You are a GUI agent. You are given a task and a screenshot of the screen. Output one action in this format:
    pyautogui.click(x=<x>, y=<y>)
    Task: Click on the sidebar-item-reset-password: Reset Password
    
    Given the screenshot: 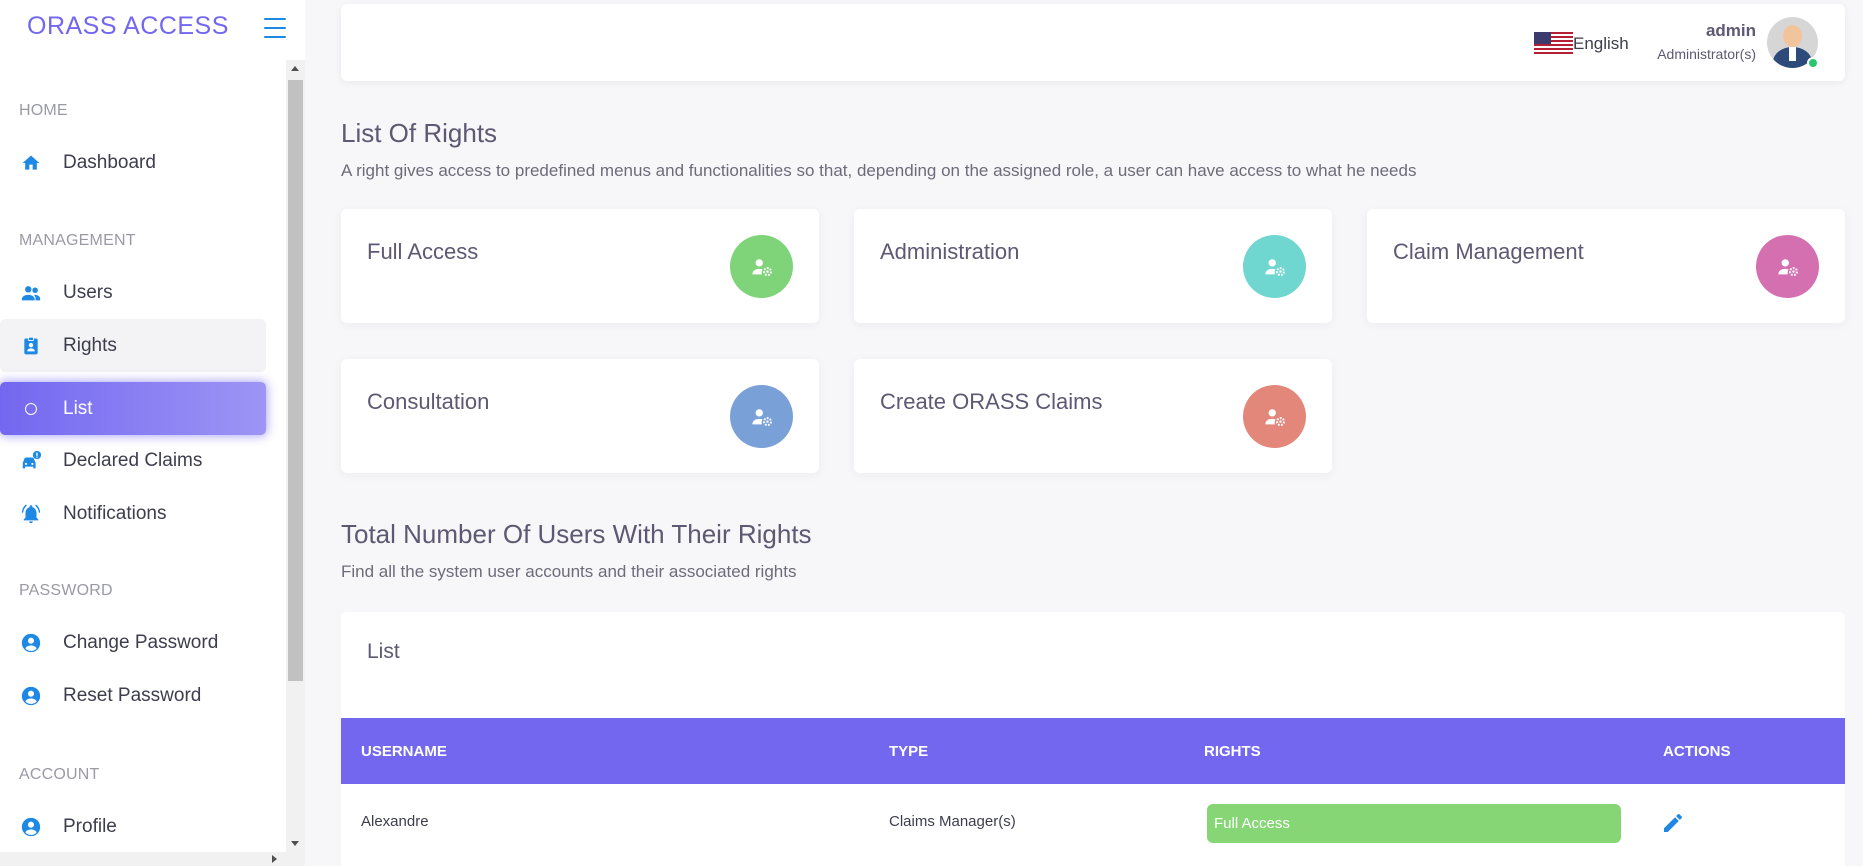 What is the action you would take?
    pyautogui.click(x=133, y=695)
    